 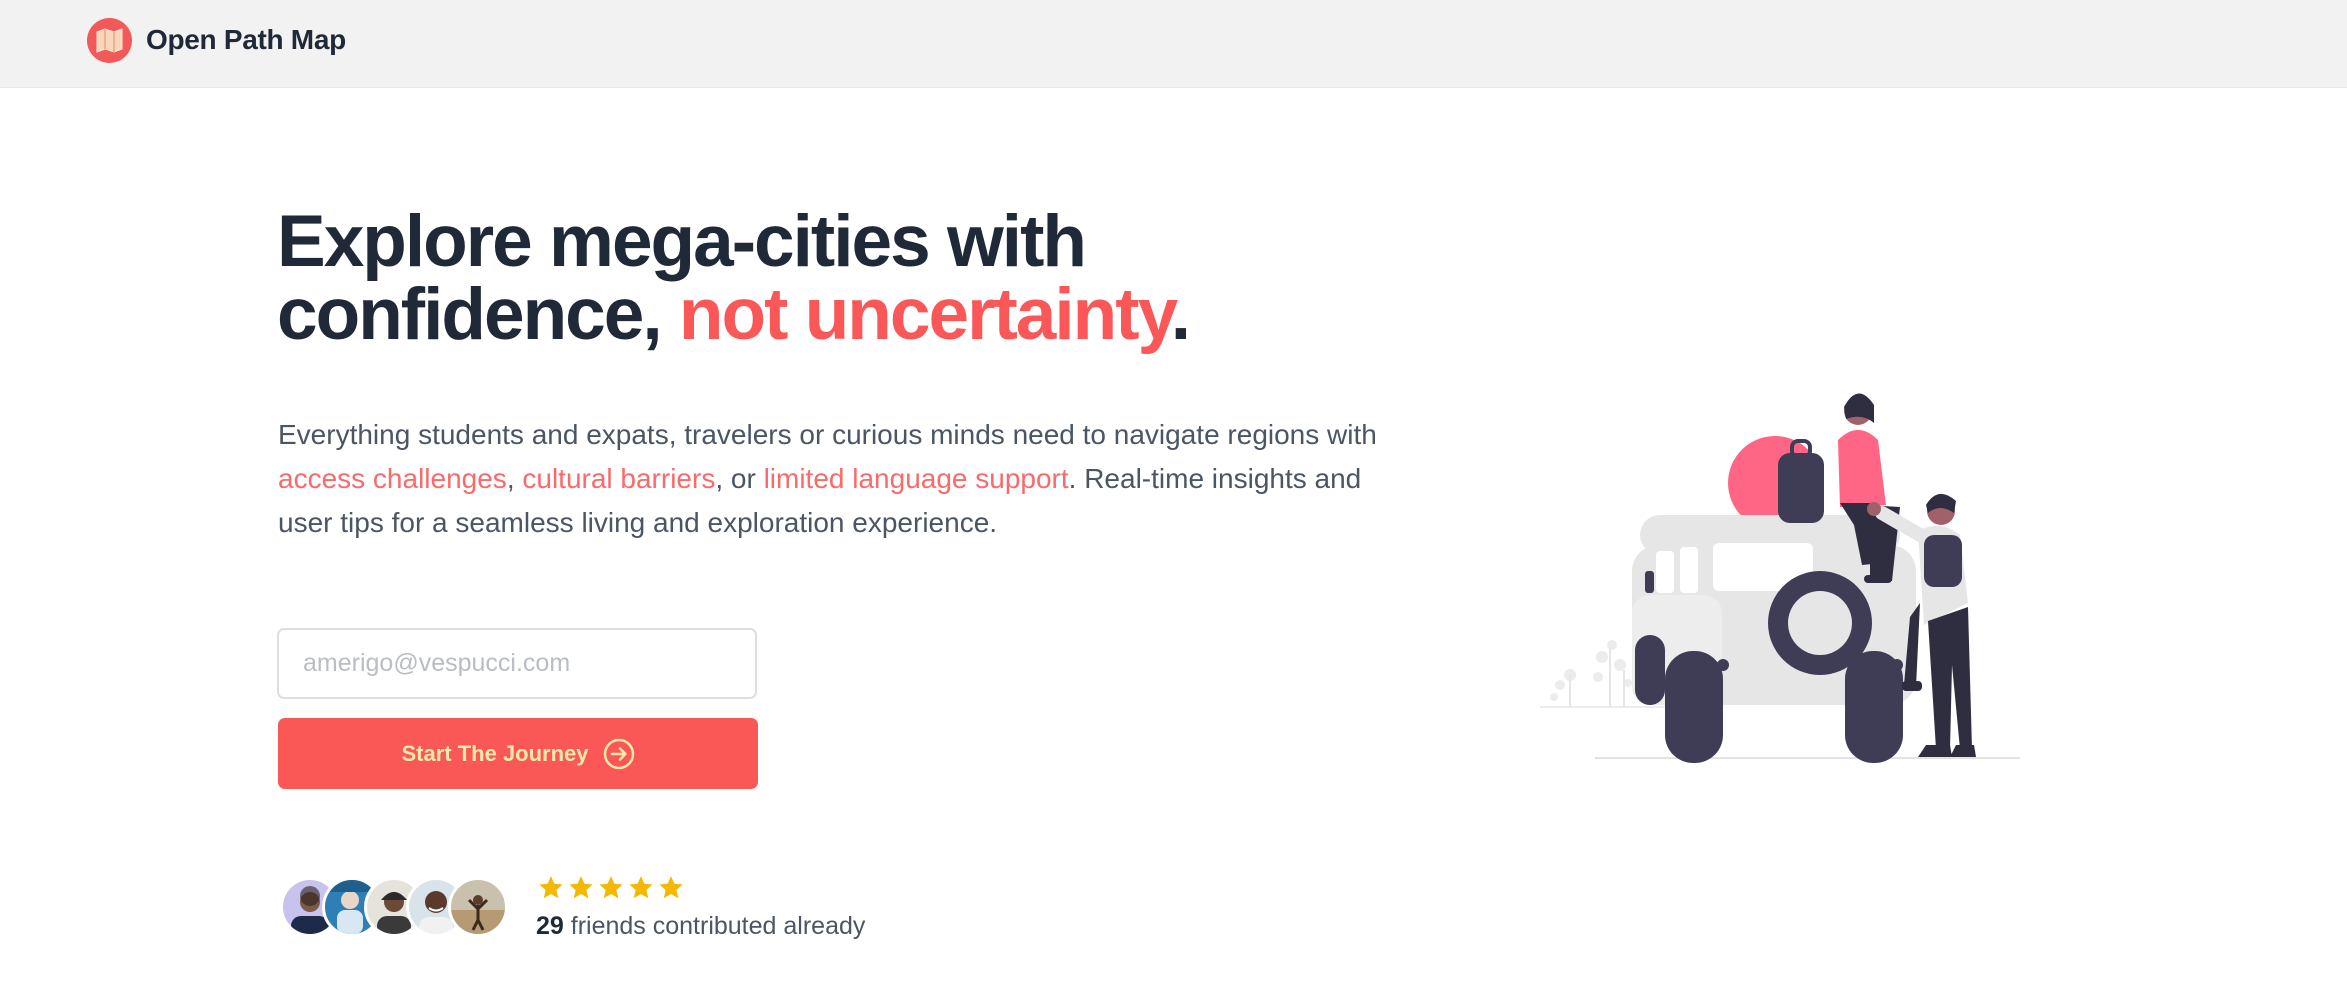 What do you see at coordinates (392, 478) in the screenshot?
I see `highlight-access-challenges: access challenges` at bounding box center [392, 478].